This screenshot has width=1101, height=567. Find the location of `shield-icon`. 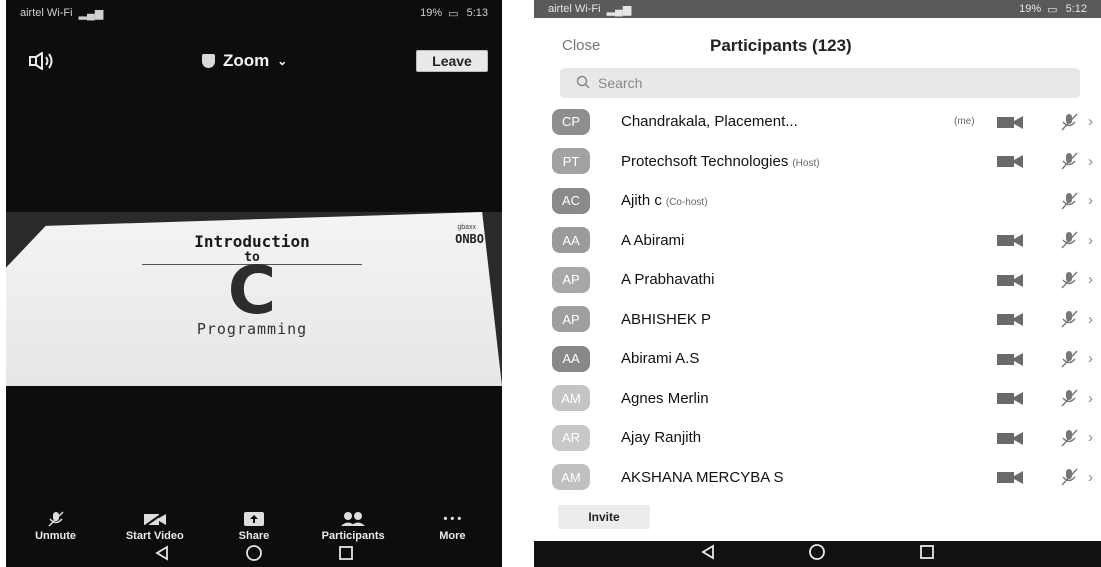

shield-icon is located at coordinates (208, 61).